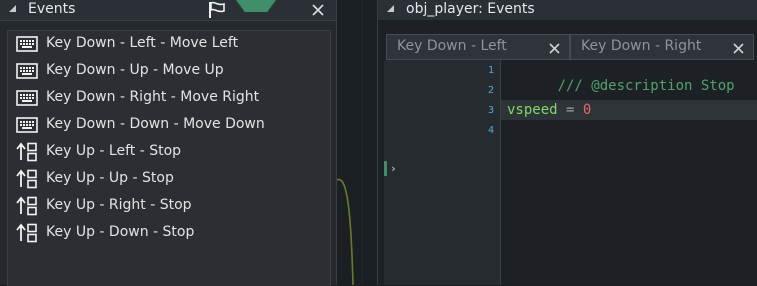  Describe the element at coordinates (114, 151) in the screenshot. I see `event-label: Key Up - Left - Stop` at that location.